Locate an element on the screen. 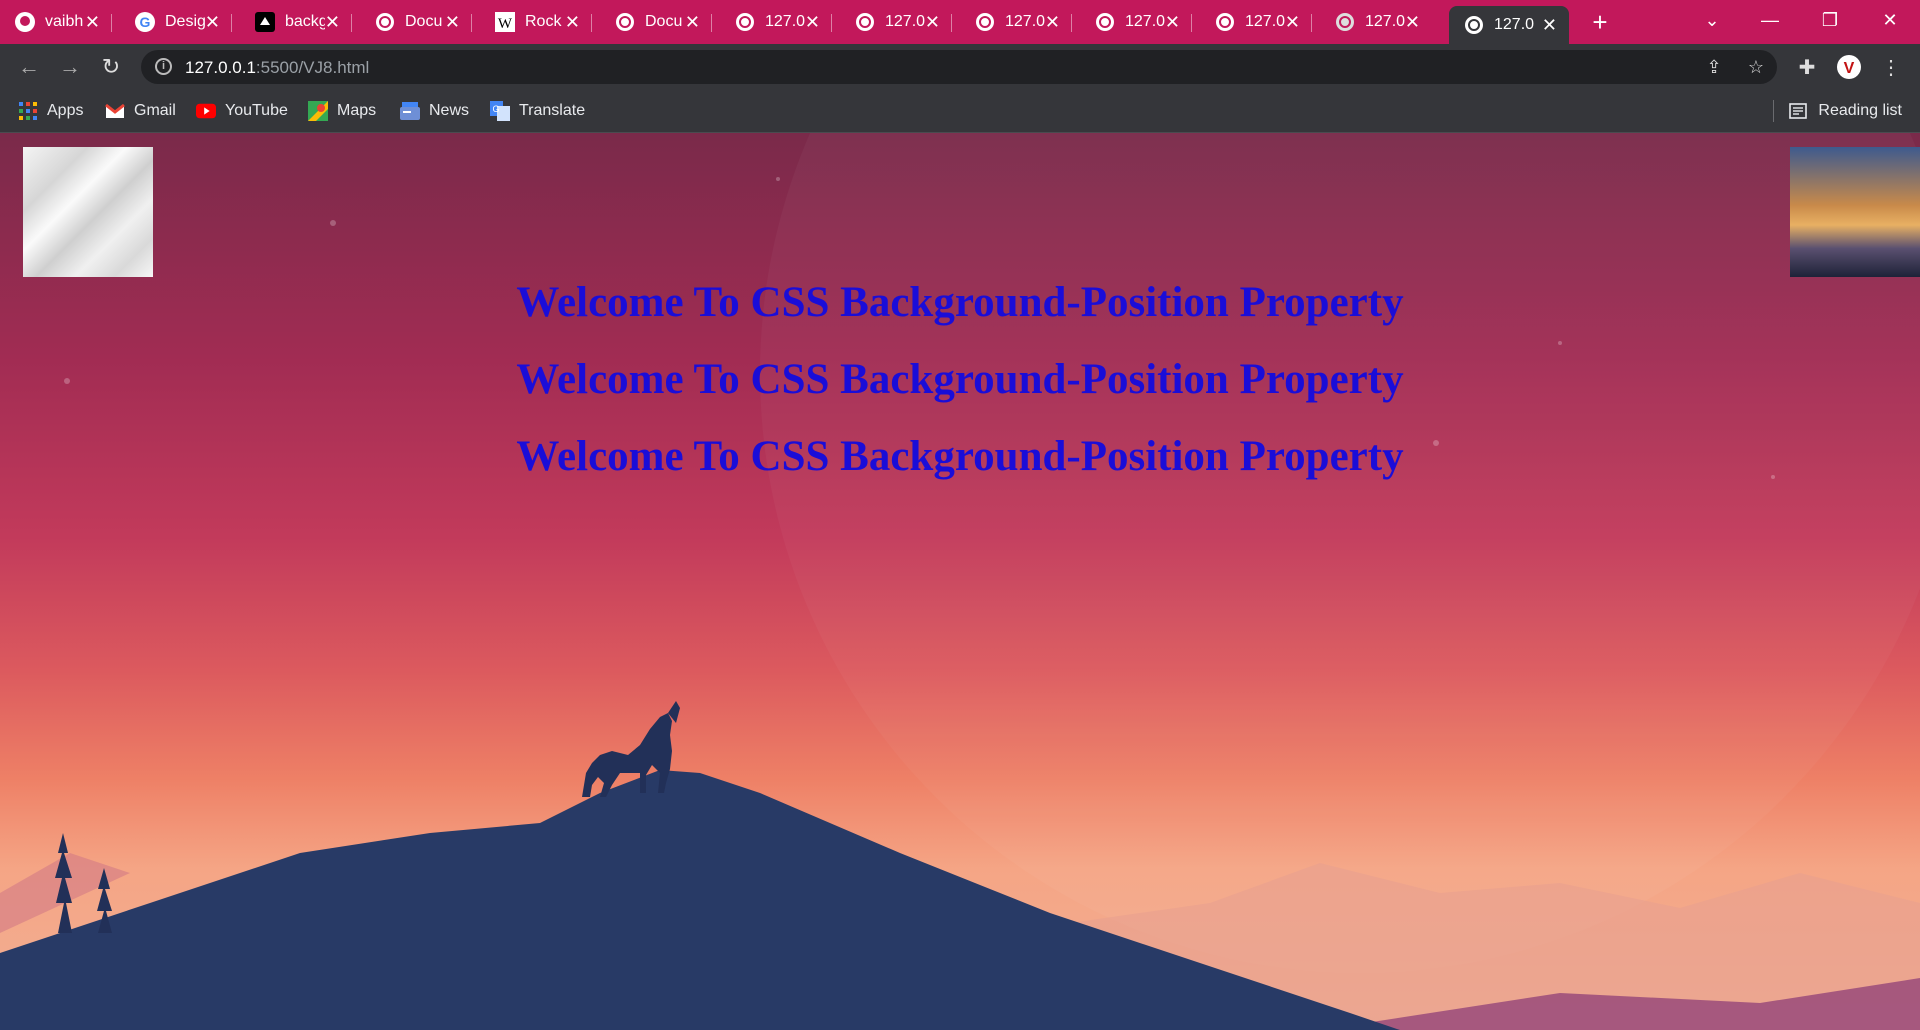 This screenshot has width=1920, height=1030. profile-avatar: V is located at coordinates (1849, 67).